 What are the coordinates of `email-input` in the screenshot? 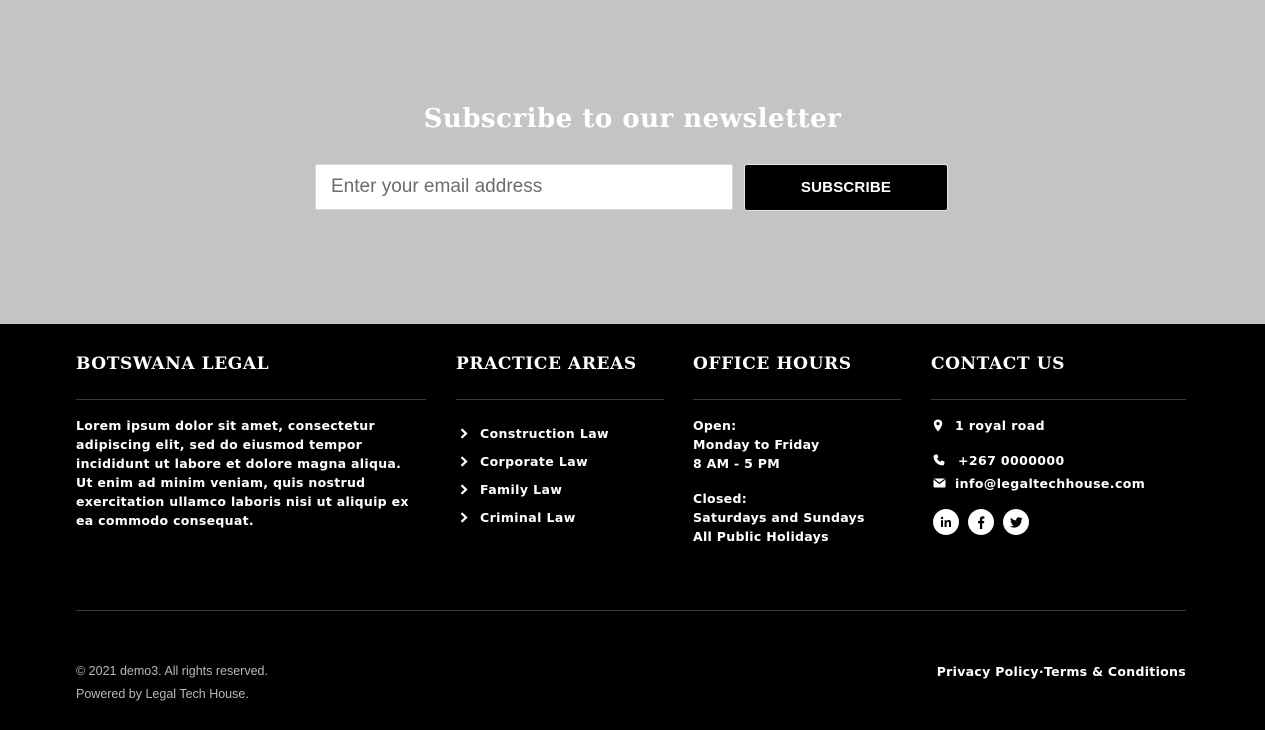 It's located at (524, 187).